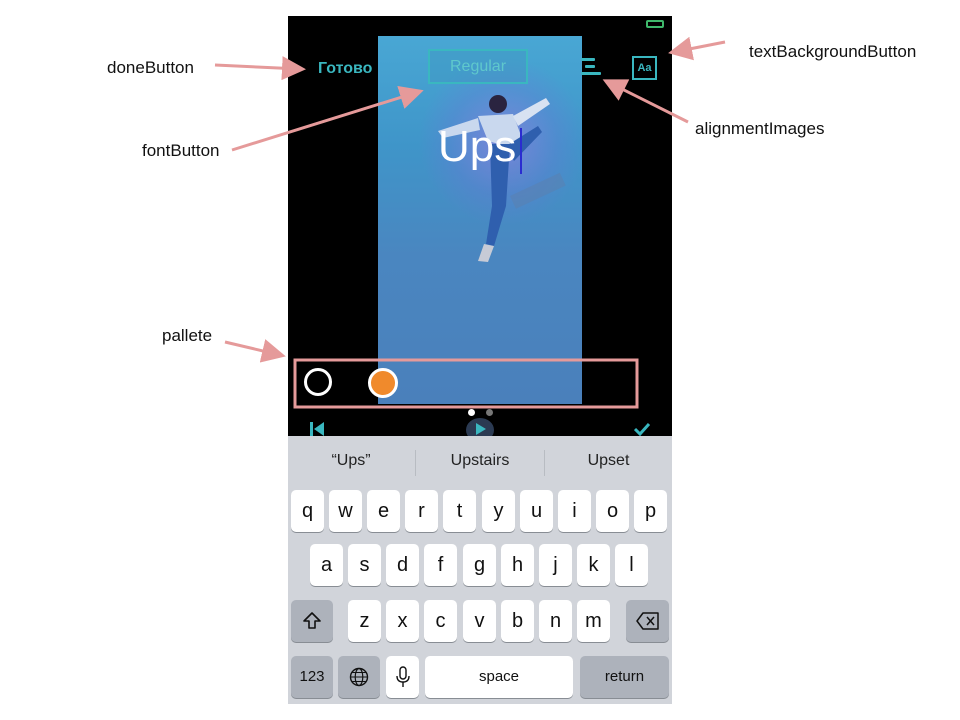 The width and height of the screenshot is (960, 720). Describe the element at coordinates (697, 48) in the screenshot. I see `arrow-text-background-button` at that location.